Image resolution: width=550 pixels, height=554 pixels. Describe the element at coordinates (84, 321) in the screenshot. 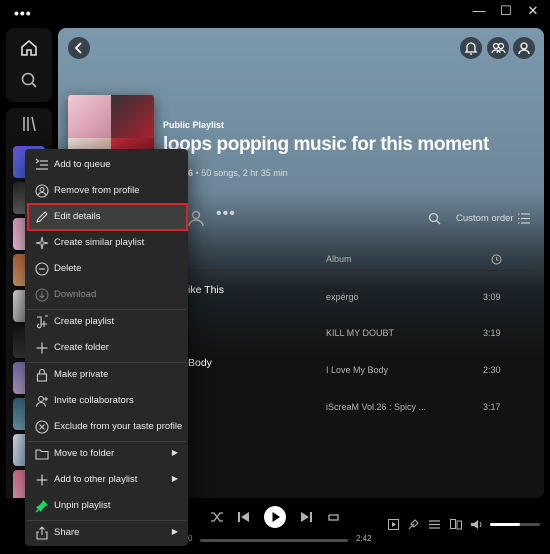

I see `menu-item-label: Create playlist` at that location.